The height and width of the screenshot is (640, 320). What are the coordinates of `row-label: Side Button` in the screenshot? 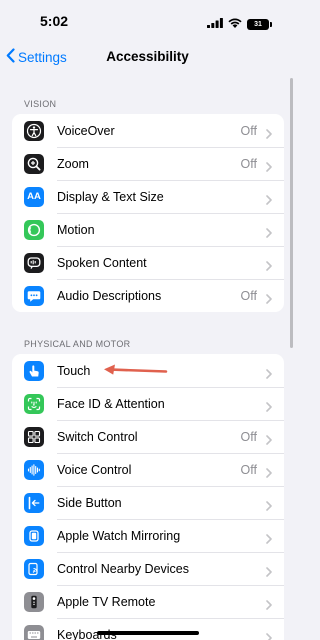 It's located at (89, 502).